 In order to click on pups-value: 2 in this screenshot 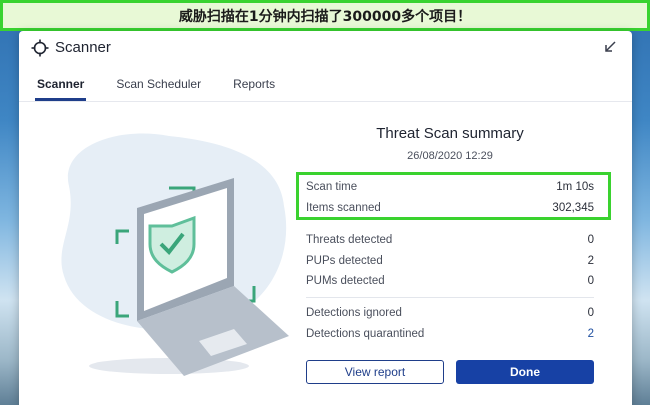, I will do `click(590, 261)`.